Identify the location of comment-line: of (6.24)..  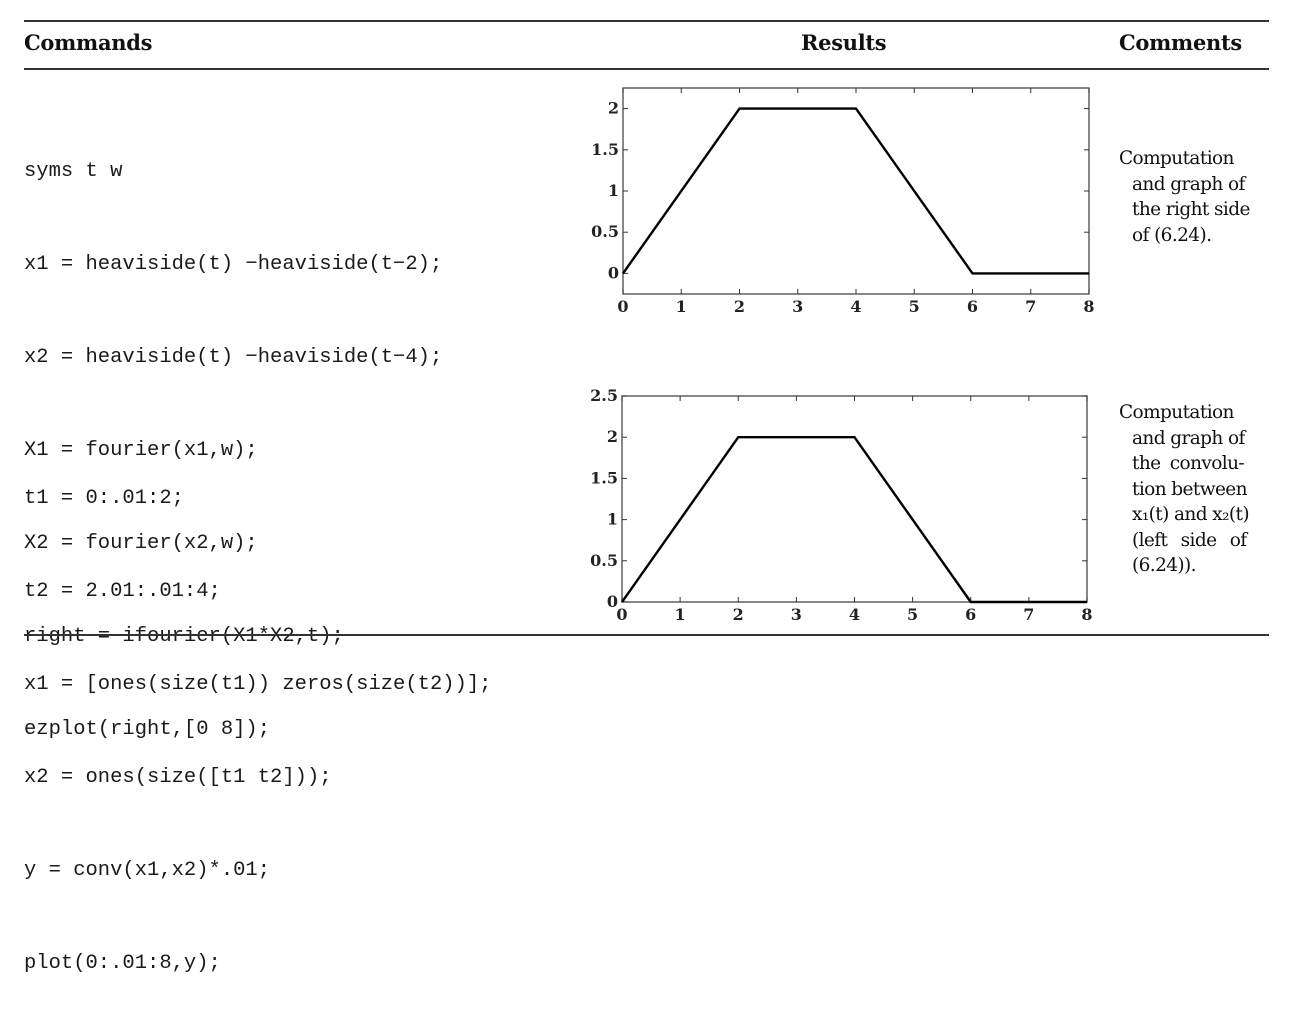
(1172, 235).